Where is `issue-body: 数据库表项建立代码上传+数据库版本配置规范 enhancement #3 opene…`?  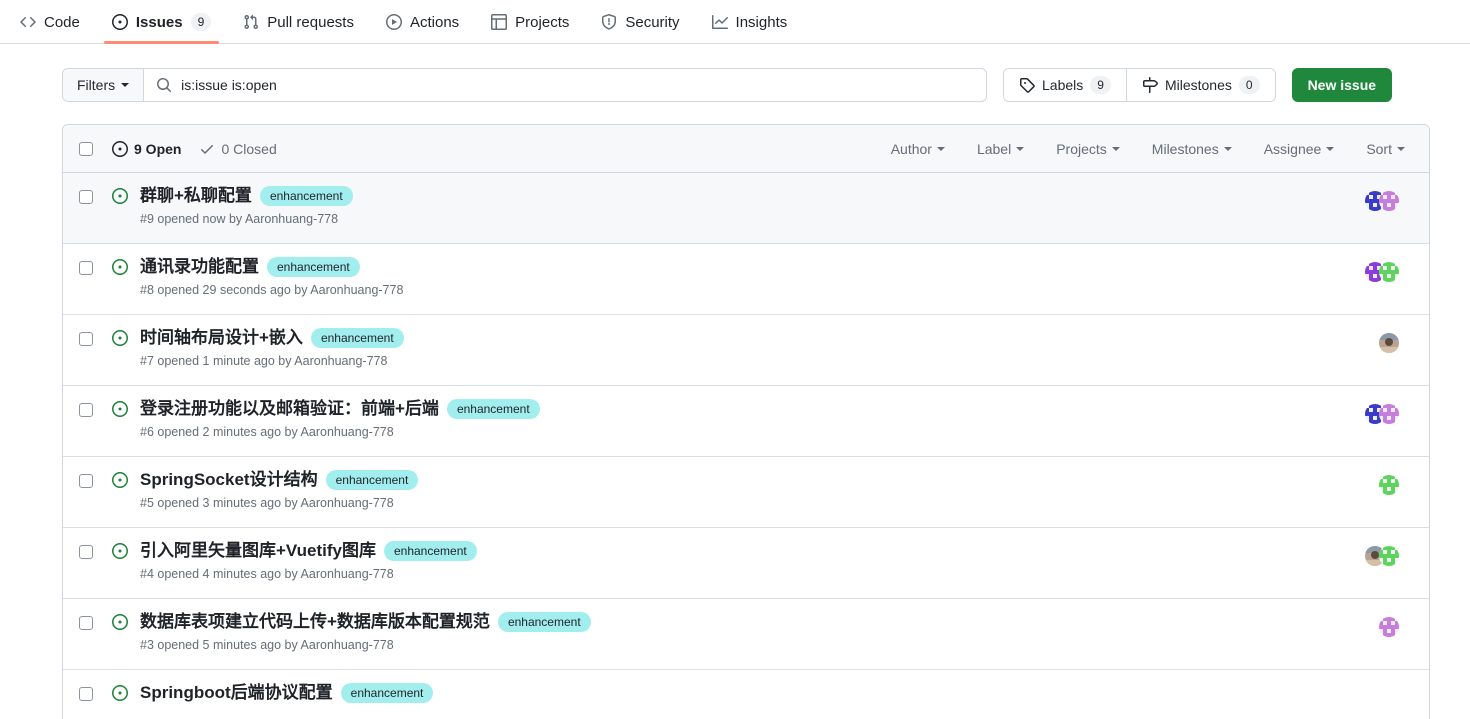
issue-body: 数据库表项建立代码上传+数据库版本配置规范 enhancement #3 opene… is located at coordinates (759, 631).